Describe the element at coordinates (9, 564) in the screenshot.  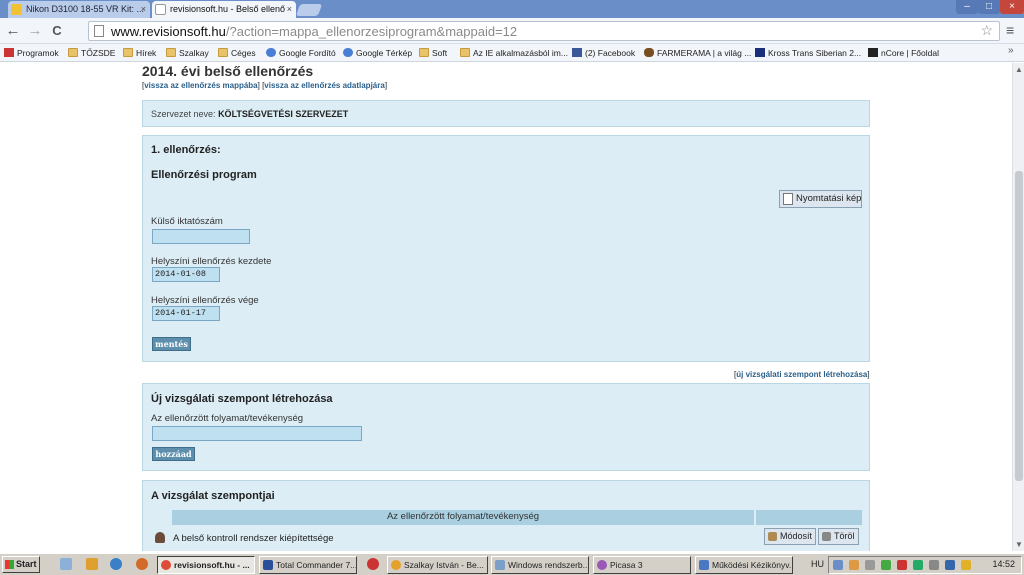
I see `windows-flag-icon` at that location.